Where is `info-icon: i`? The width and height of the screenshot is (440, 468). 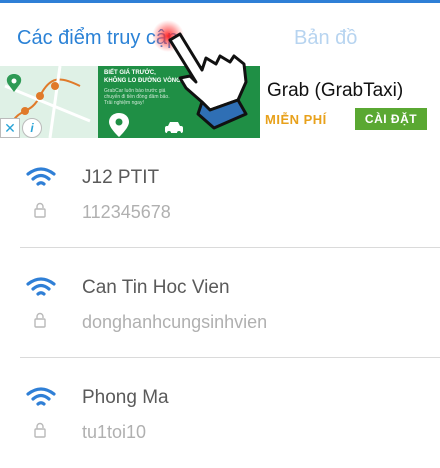
info-icon: i is located at coordinates (32, 128).